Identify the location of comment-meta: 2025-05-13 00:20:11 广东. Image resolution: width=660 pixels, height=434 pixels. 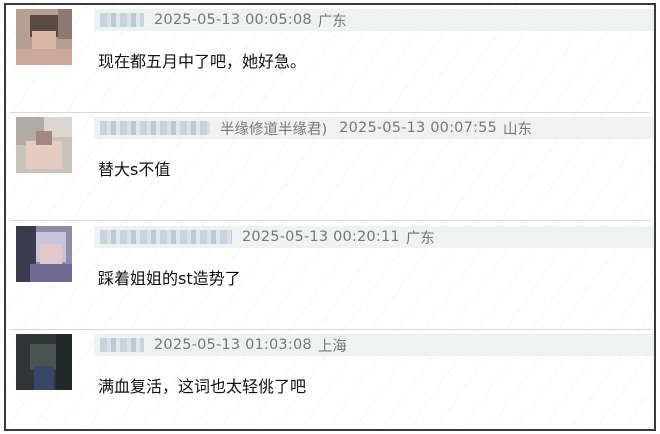
(374, 237).